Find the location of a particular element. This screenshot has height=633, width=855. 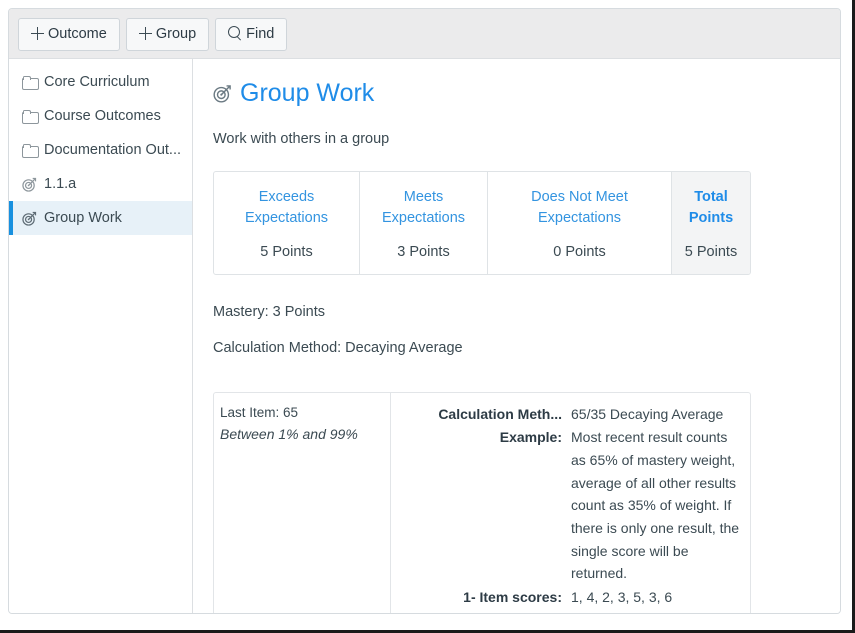

last-item-value: 65 is located at coordinates (291, 412).